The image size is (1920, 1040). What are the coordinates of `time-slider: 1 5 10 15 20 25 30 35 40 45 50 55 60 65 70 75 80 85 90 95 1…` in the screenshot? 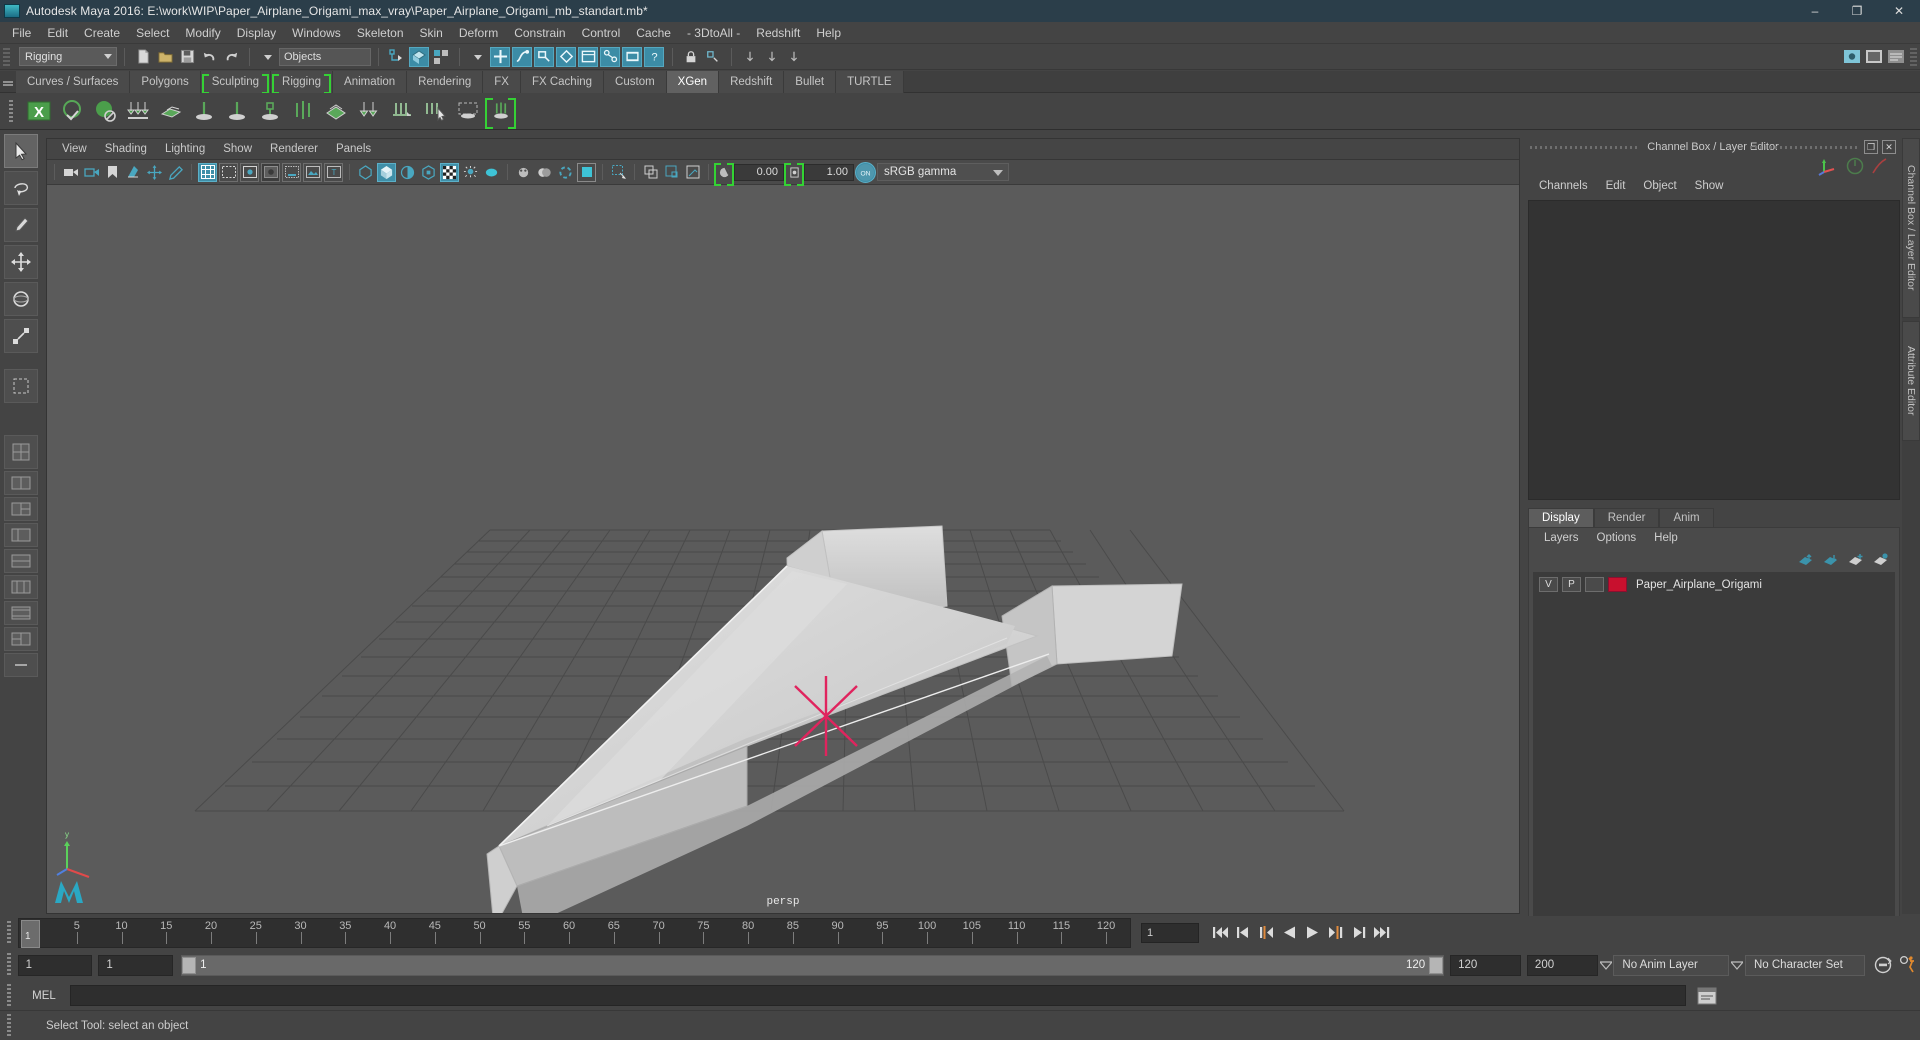 It's located at (574, 932).